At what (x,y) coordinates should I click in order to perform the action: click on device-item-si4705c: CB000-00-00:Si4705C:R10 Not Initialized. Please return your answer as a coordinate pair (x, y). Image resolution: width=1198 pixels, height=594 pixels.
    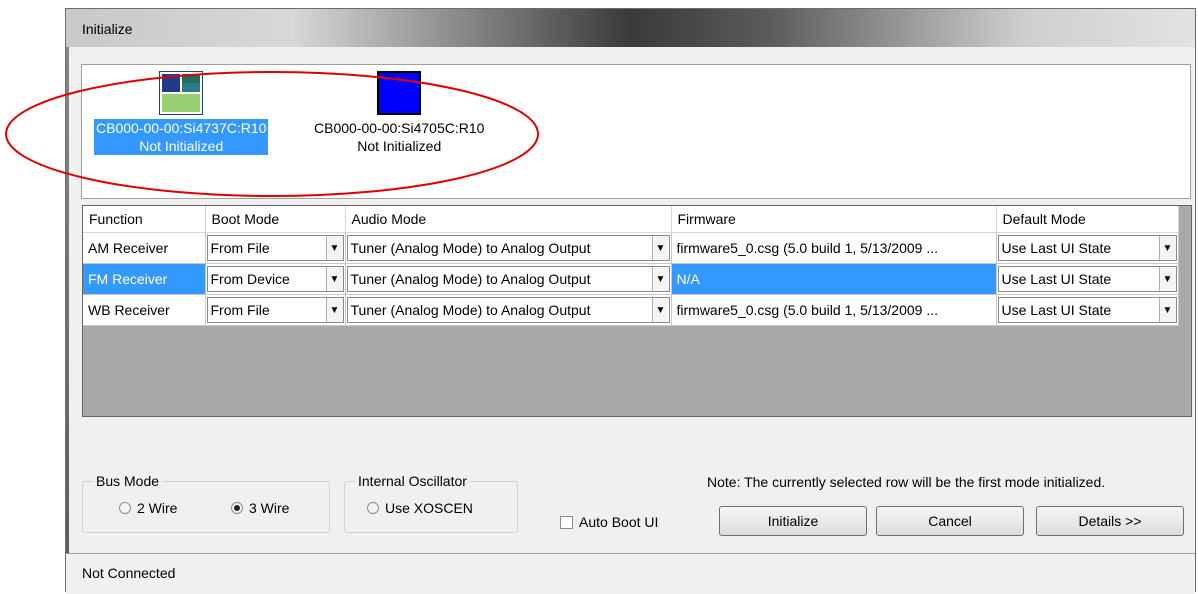
    Looking at the image, I should click on (399, 113).